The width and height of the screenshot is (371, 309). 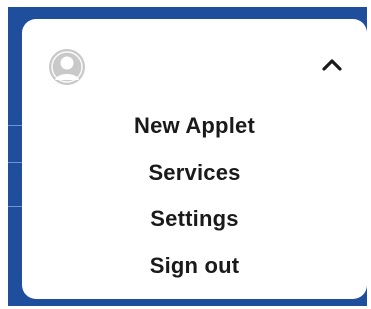 I want to click on collapse-menu-button, so click(x=332, y=65).